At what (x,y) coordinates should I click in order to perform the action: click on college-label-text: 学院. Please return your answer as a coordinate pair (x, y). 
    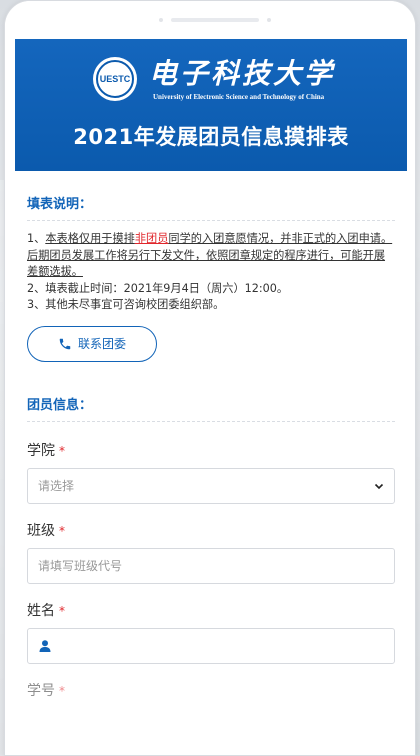
    Looking at the image, I should click on (41, 450).